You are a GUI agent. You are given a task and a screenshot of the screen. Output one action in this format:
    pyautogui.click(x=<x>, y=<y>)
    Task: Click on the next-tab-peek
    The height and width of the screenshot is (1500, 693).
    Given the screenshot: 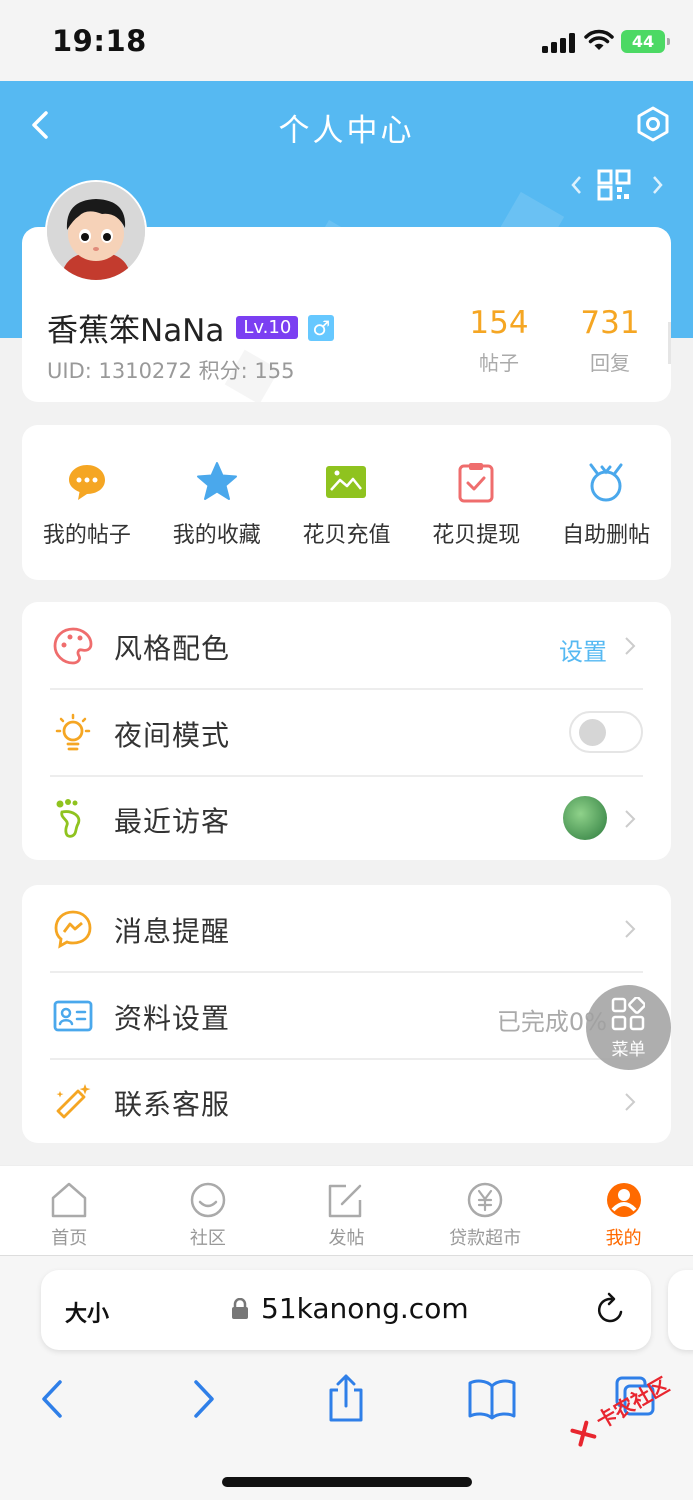 What is the action you would take?
    pyautogui.click(x=680, y=1310)
    